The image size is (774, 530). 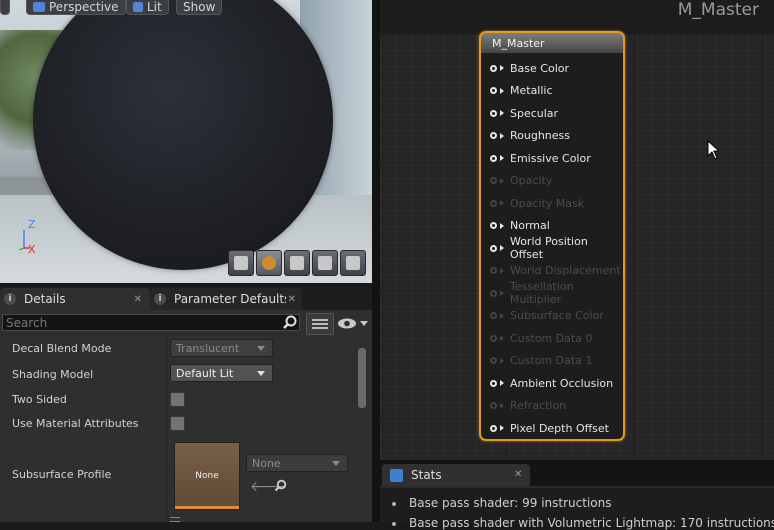 I want to click on cylinder-preview-button, so click(x=241, y=263).